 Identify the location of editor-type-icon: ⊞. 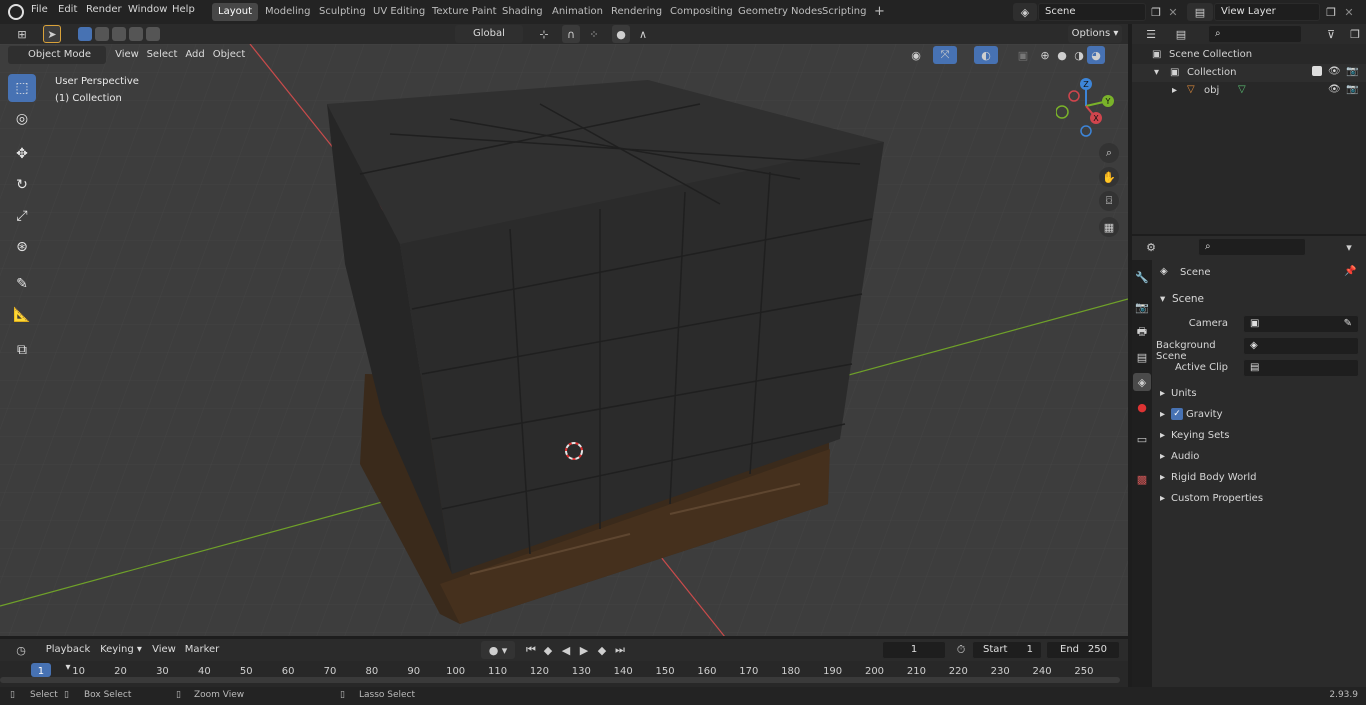
(22, 34).